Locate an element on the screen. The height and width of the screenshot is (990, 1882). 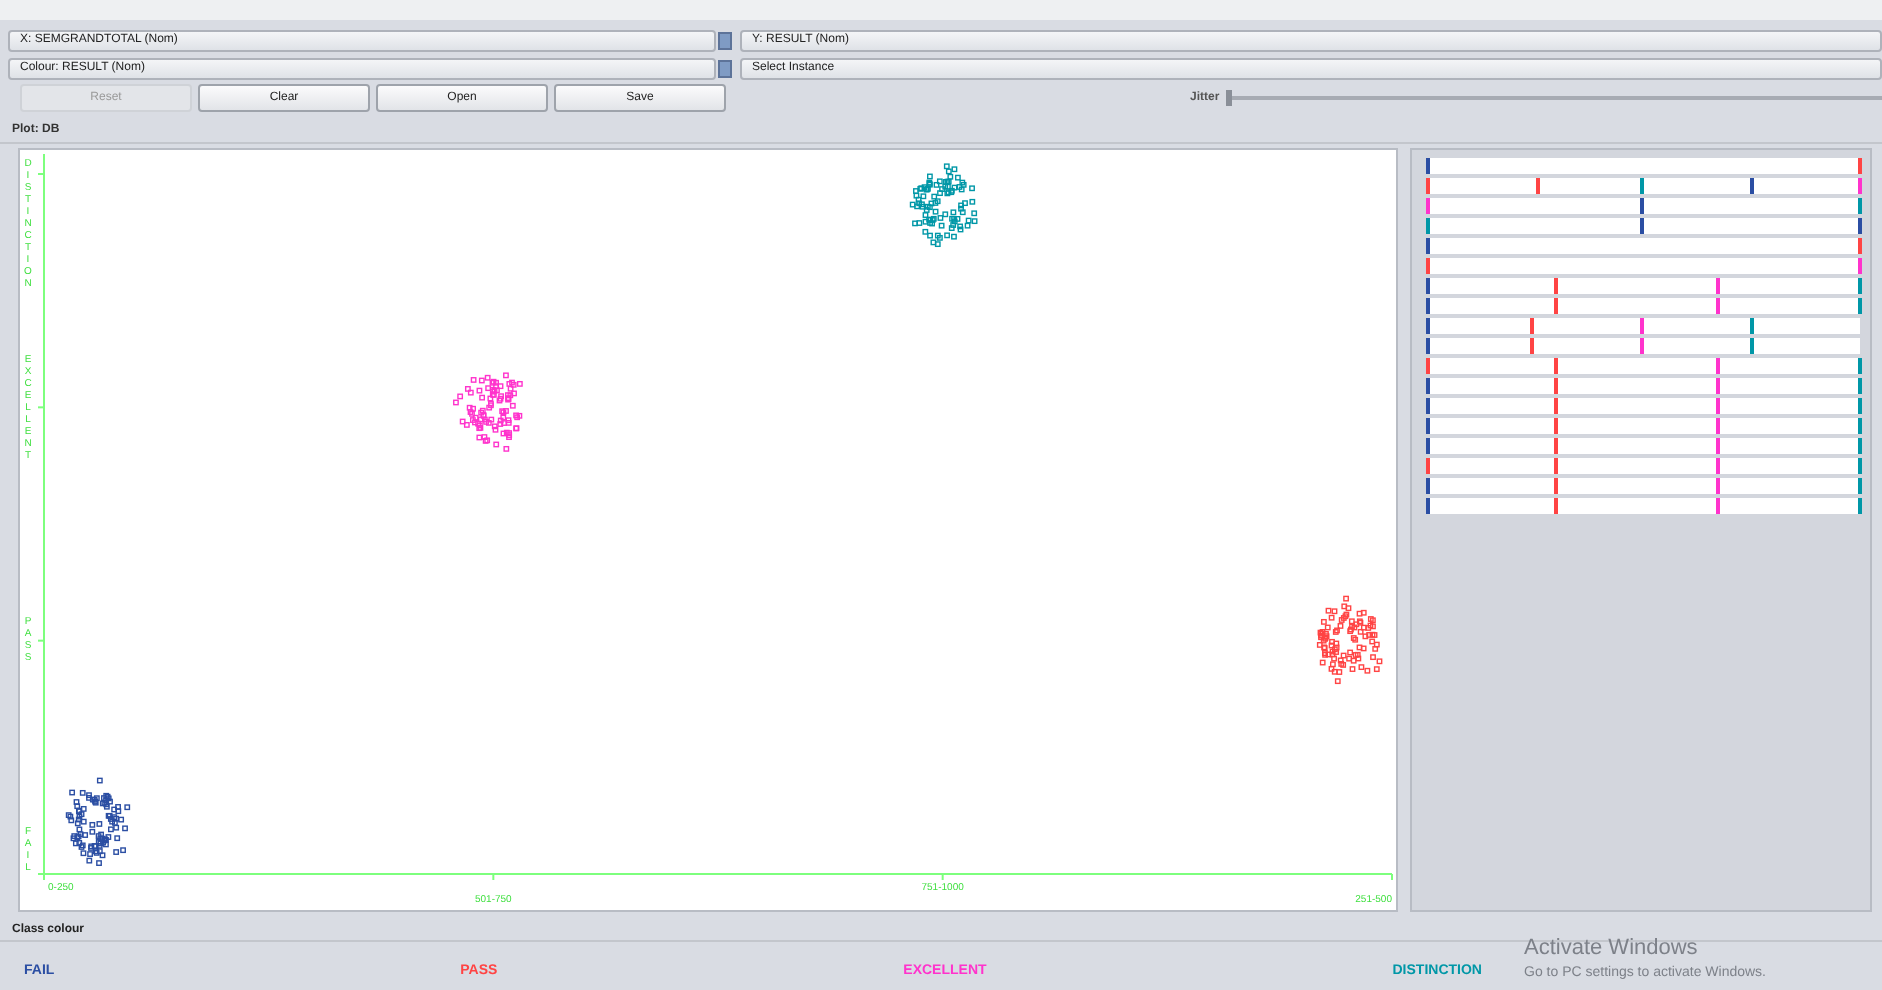
slider-thumb is located at coordinates (1228, 98).